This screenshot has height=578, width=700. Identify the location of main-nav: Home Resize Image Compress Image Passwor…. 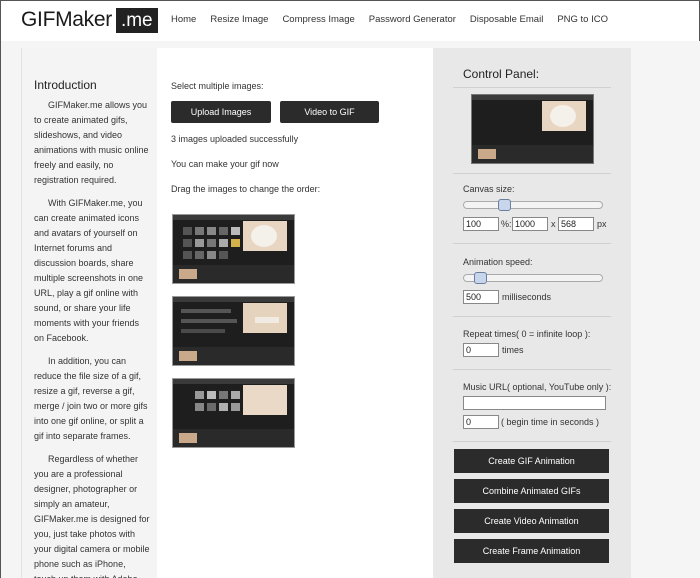
(396, 19).